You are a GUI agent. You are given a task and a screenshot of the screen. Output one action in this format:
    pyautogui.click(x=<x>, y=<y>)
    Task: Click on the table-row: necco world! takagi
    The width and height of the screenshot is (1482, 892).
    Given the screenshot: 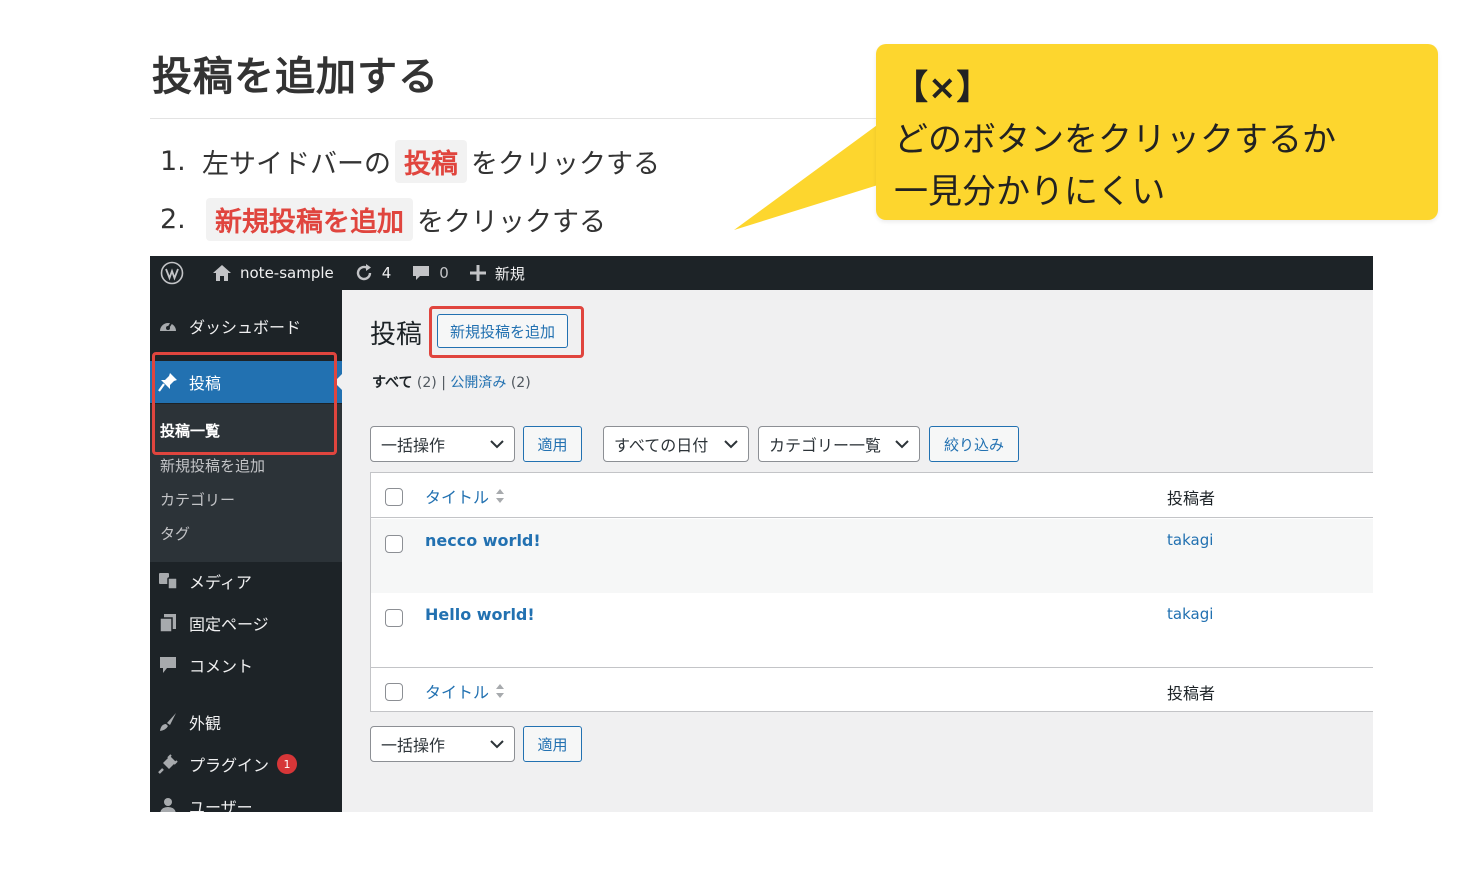 What is the action you would take?
    pyautogui.click(x=872, y=556)
    